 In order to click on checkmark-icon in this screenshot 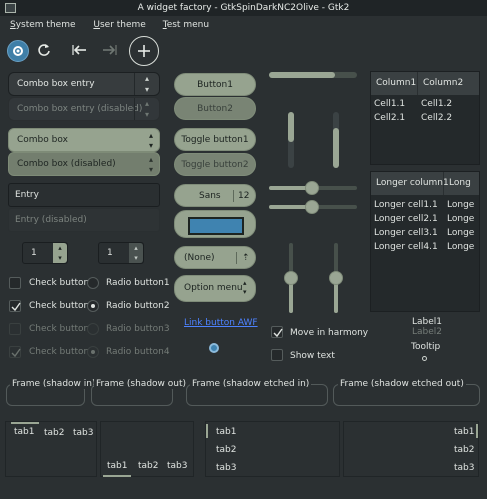, I will do `click(16, 307)`.